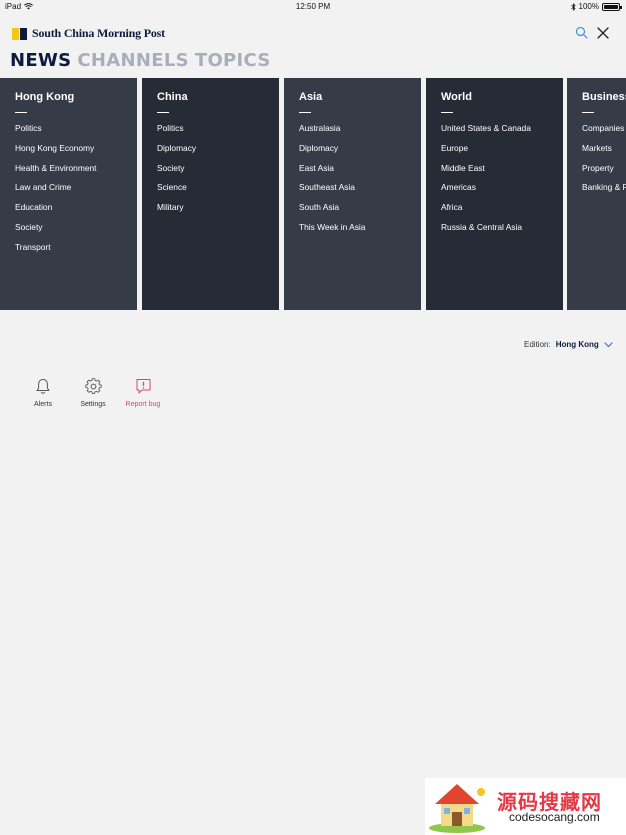 The height and width of the screenshot is (835, 626). What do you see at coordinates (604, 97) in the screenshot?
I see `category-title: Business` at bounding box center [604, 97].